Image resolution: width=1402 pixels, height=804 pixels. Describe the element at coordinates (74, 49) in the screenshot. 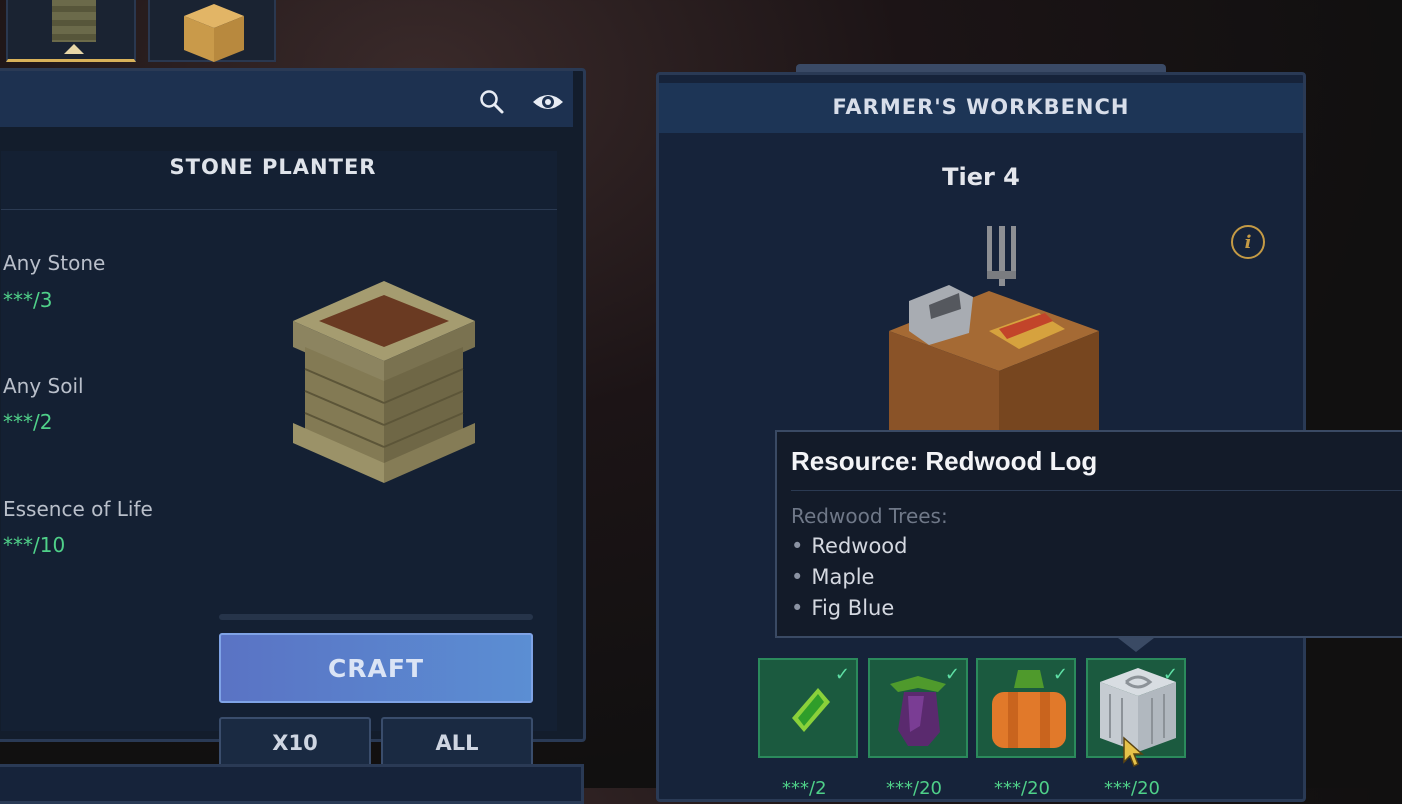

I see `selected-marker` at that location.